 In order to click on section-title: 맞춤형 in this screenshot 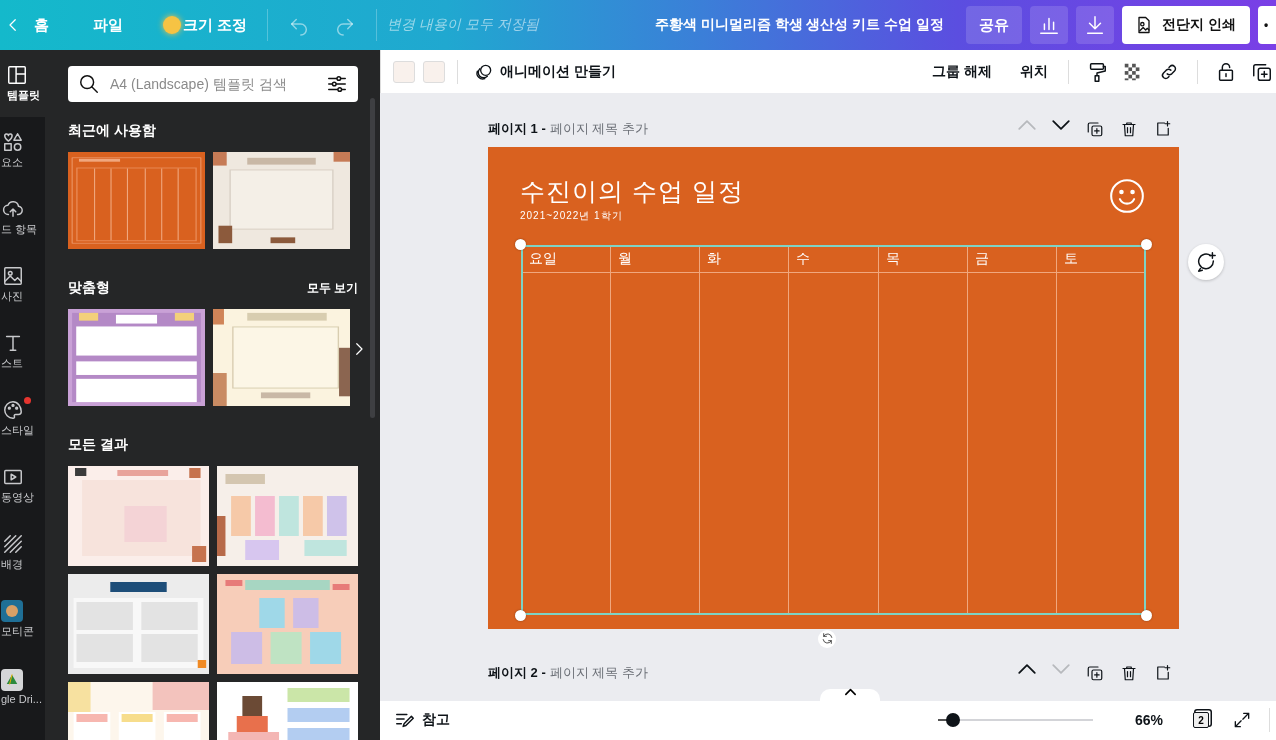, I will do `click(89, 288)`.